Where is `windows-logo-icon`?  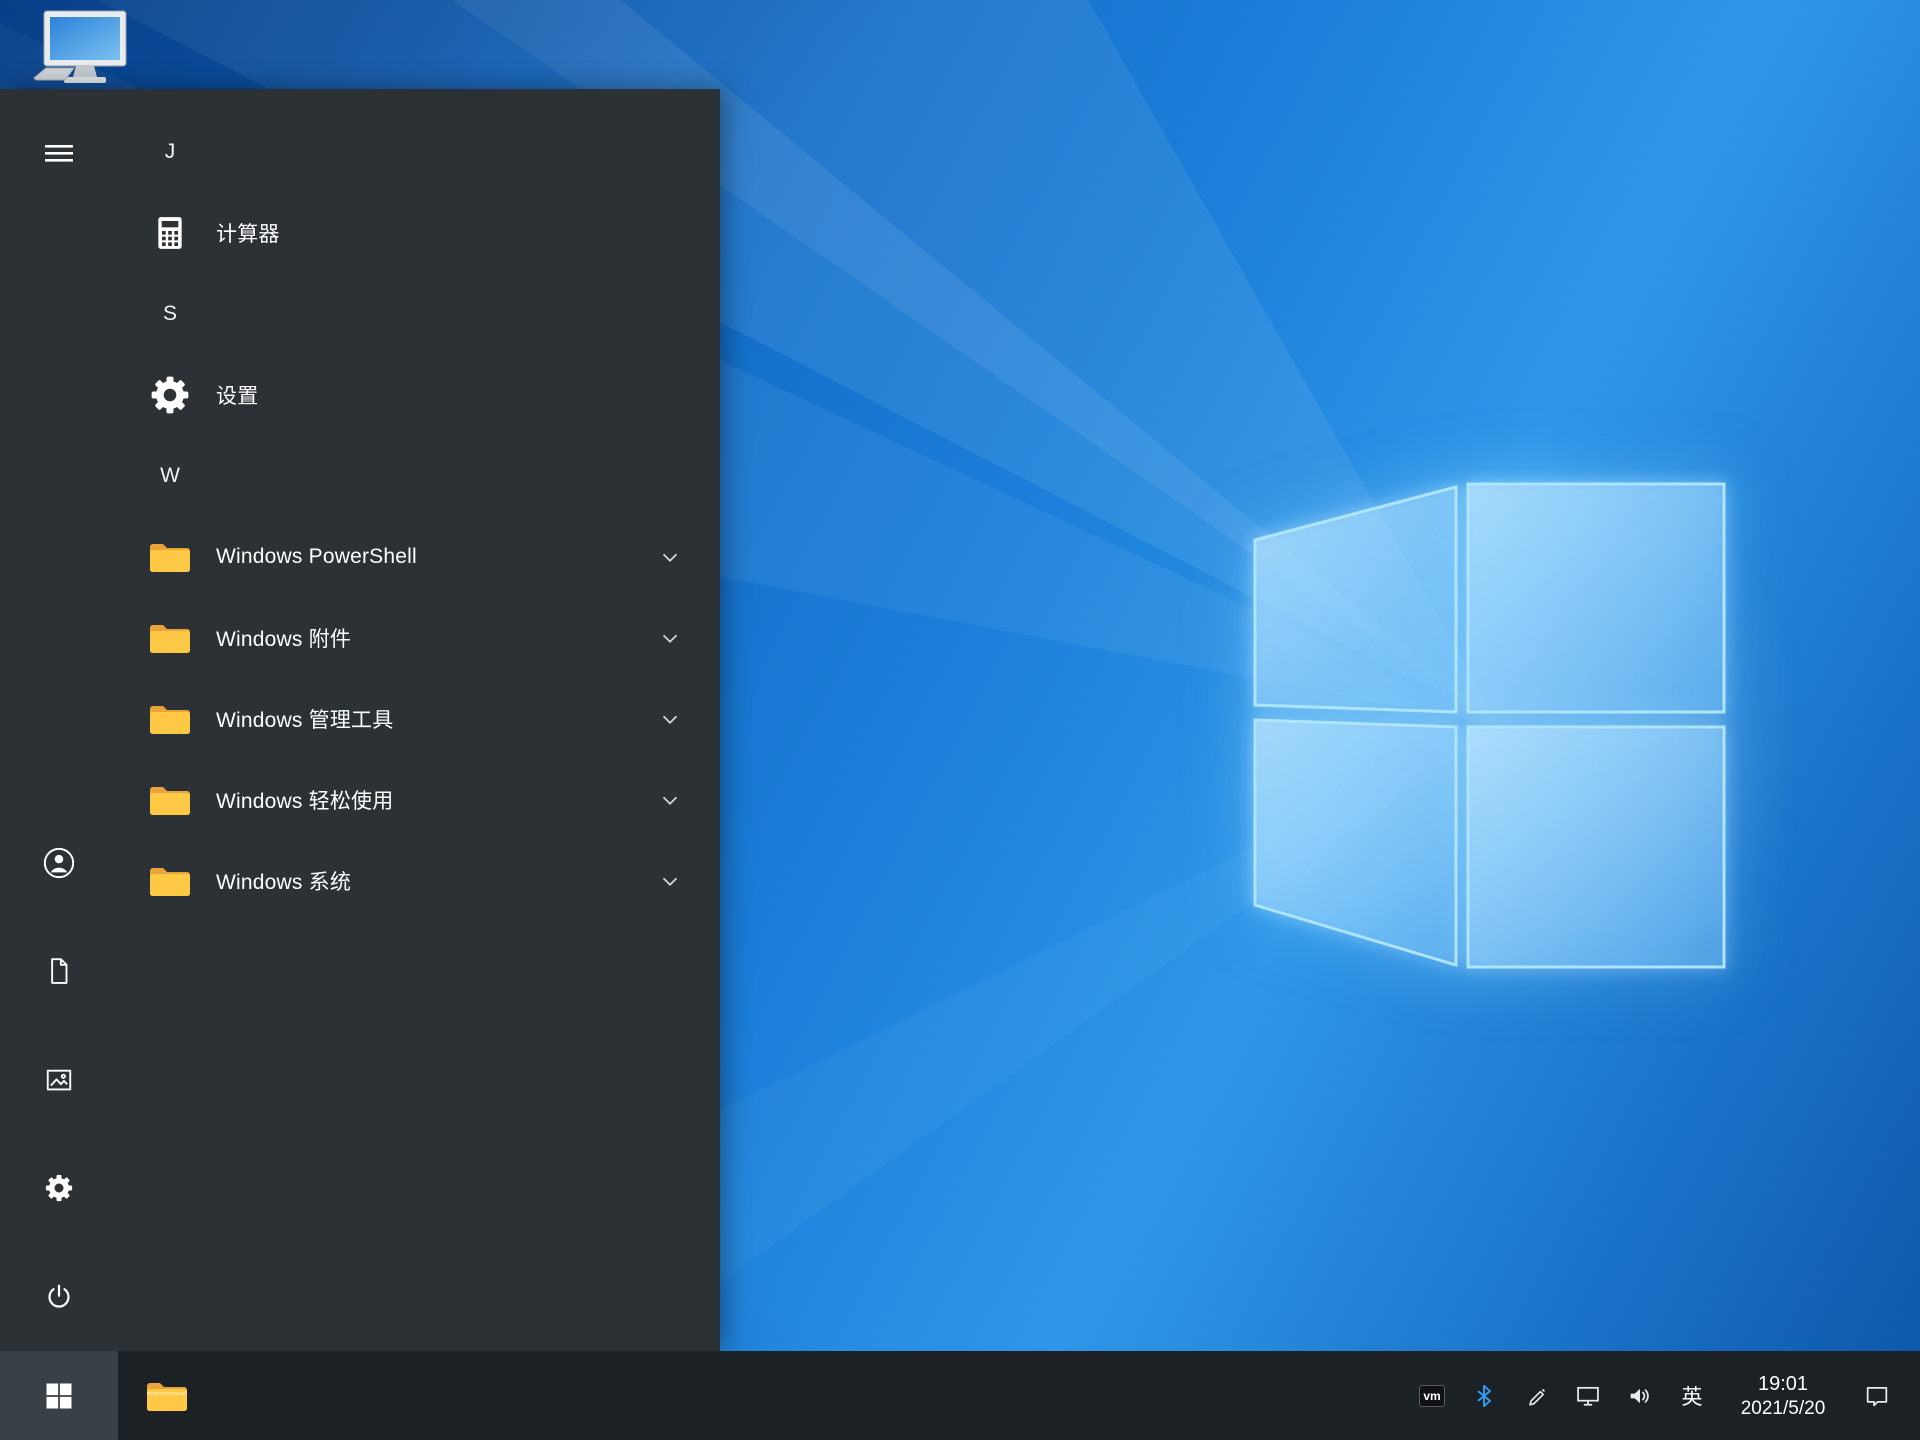
windows-logo-icon is located at coordinates (59, 1395).